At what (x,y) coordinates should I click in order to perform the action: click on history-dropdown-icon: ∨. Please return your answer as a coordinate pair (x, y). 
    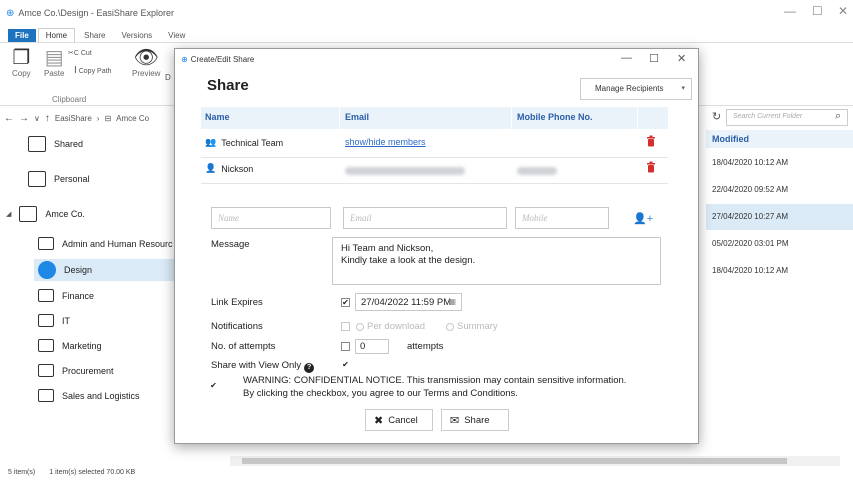
    Looking at the image, I should click on (37, 118).